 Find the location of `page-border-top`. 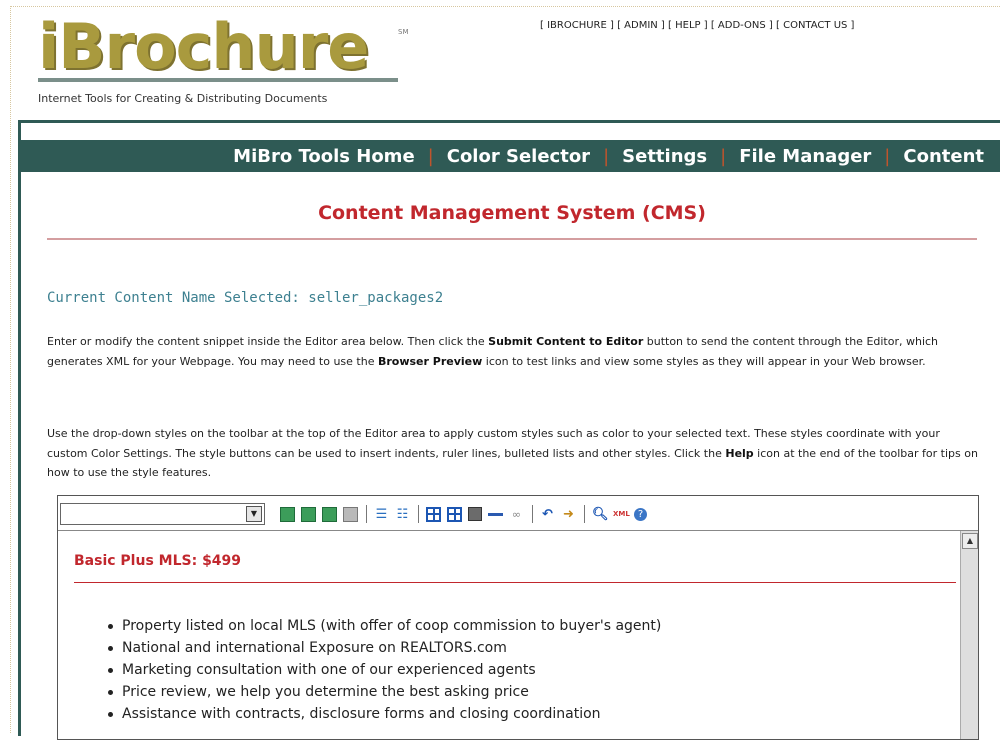

page-border-top is located at coordinates (505, 6).